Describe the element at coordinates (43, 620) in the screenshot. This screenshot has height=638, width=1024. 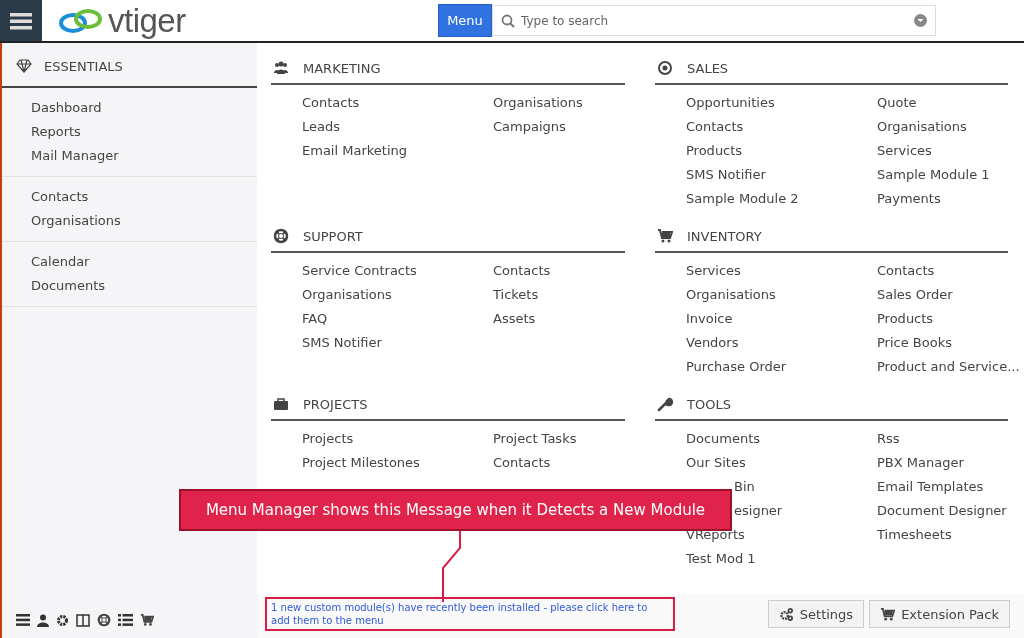
I see `user-icon` at that location.